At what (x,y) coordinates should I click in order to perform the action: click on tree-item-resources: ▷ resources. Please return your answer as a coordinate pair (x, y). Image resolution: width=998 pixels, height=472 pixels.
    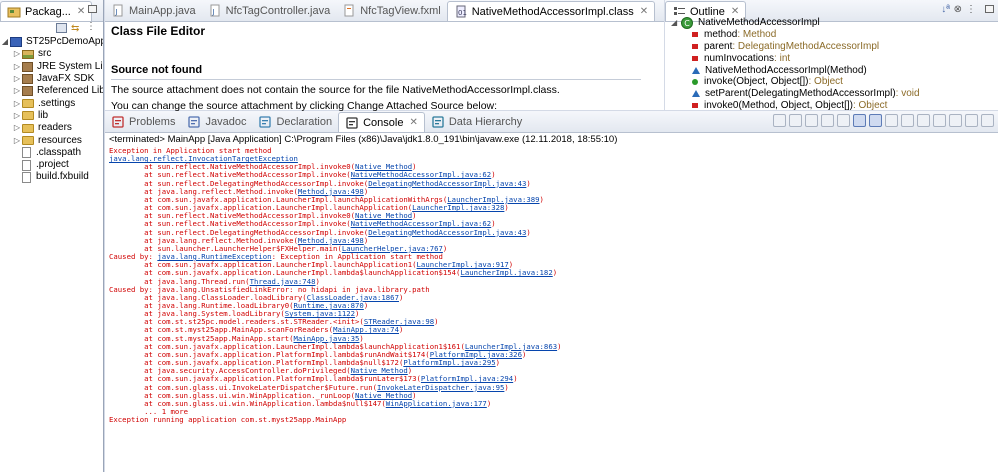
    Looking at the image, I should click on (51, 140).